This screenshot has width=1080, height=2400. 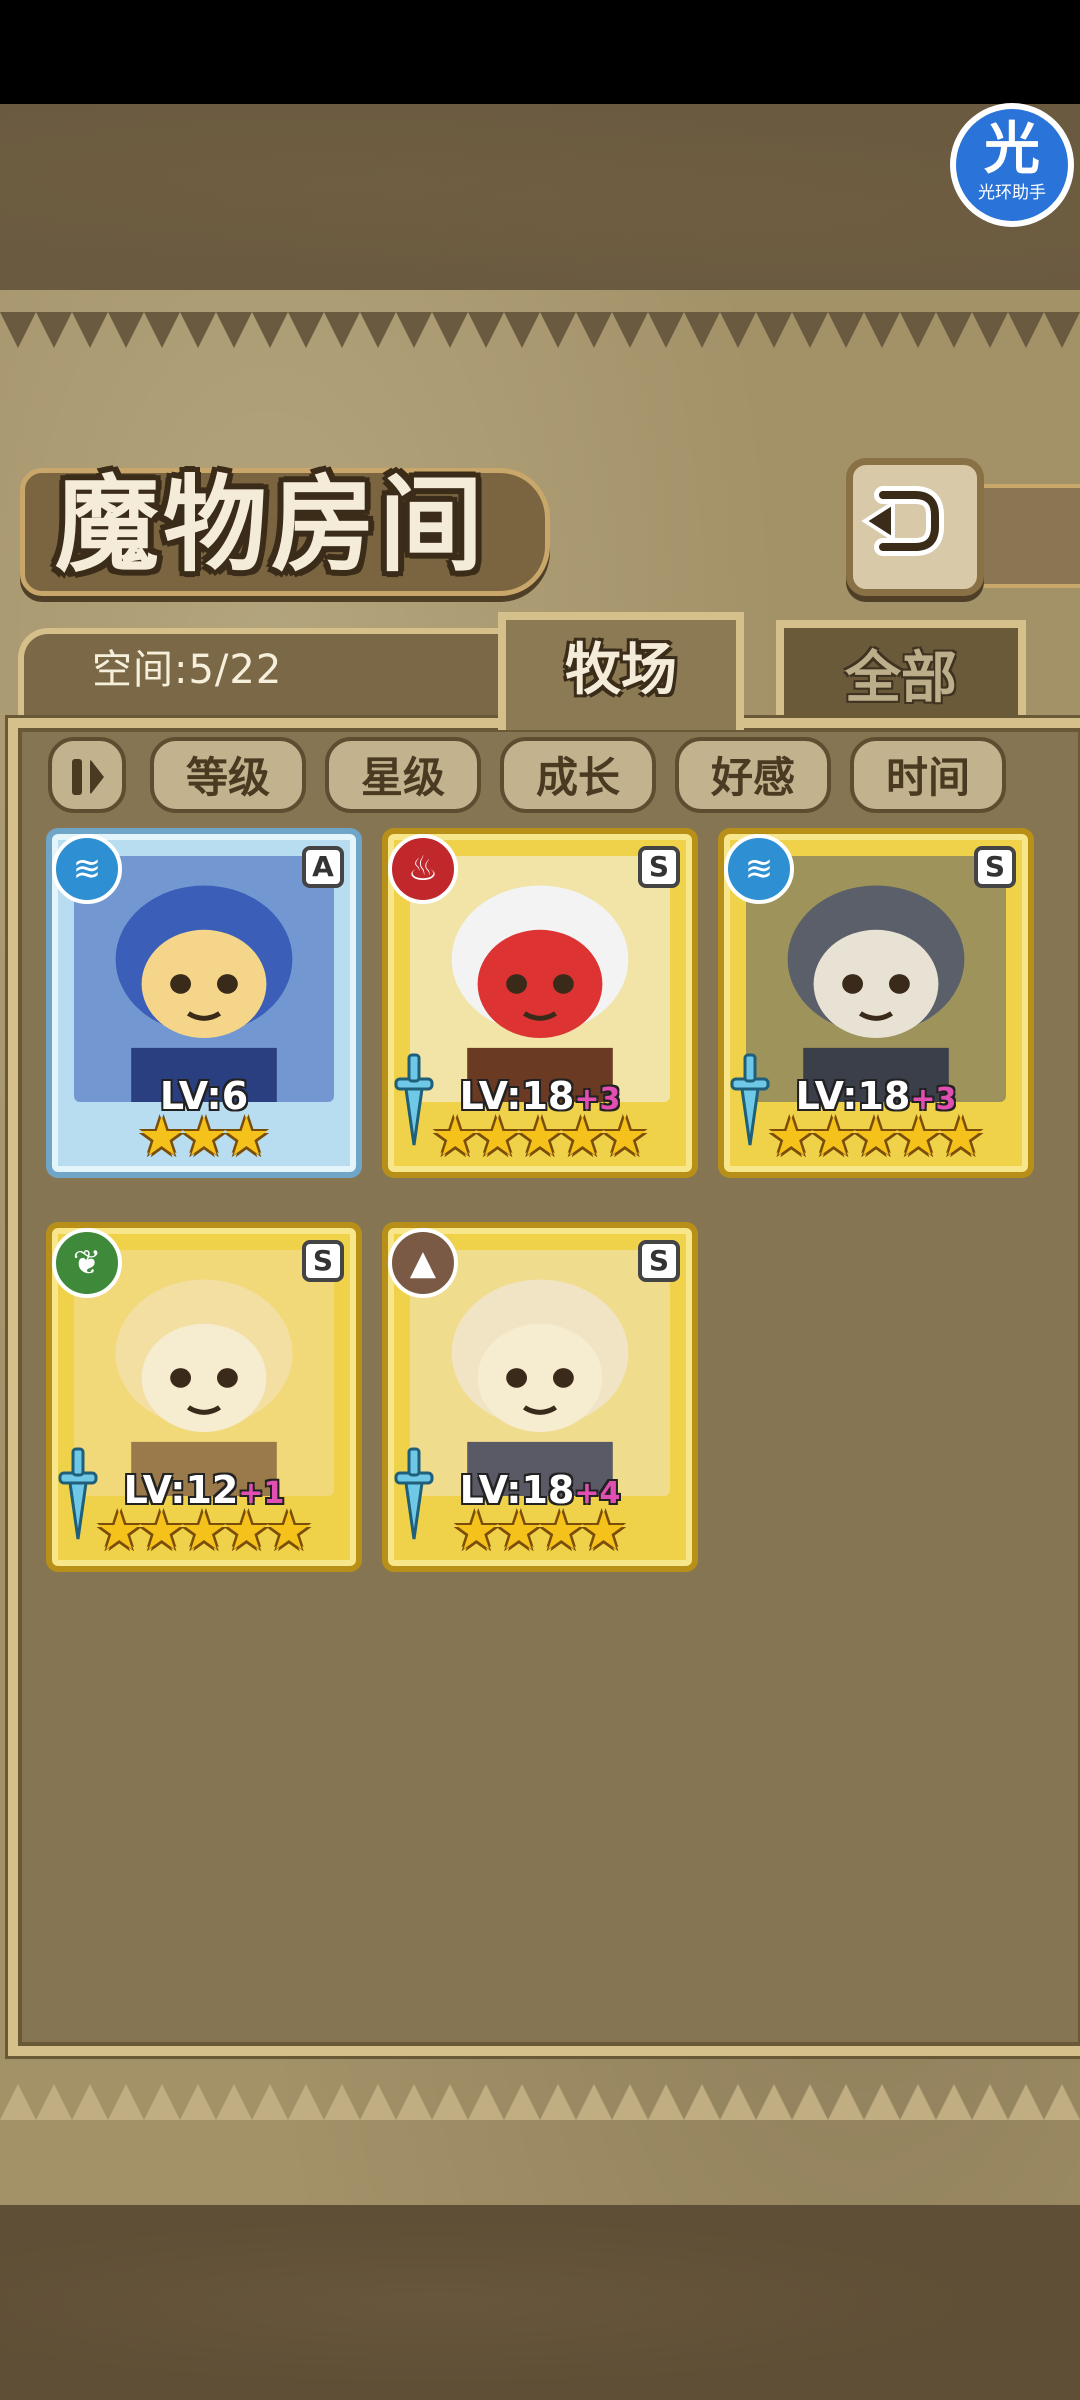 What do you see at coordinates (1012, 193) in the screenshot?
I see `assistant-badge-label: 光环助手` at bounding box center [1012, 193].